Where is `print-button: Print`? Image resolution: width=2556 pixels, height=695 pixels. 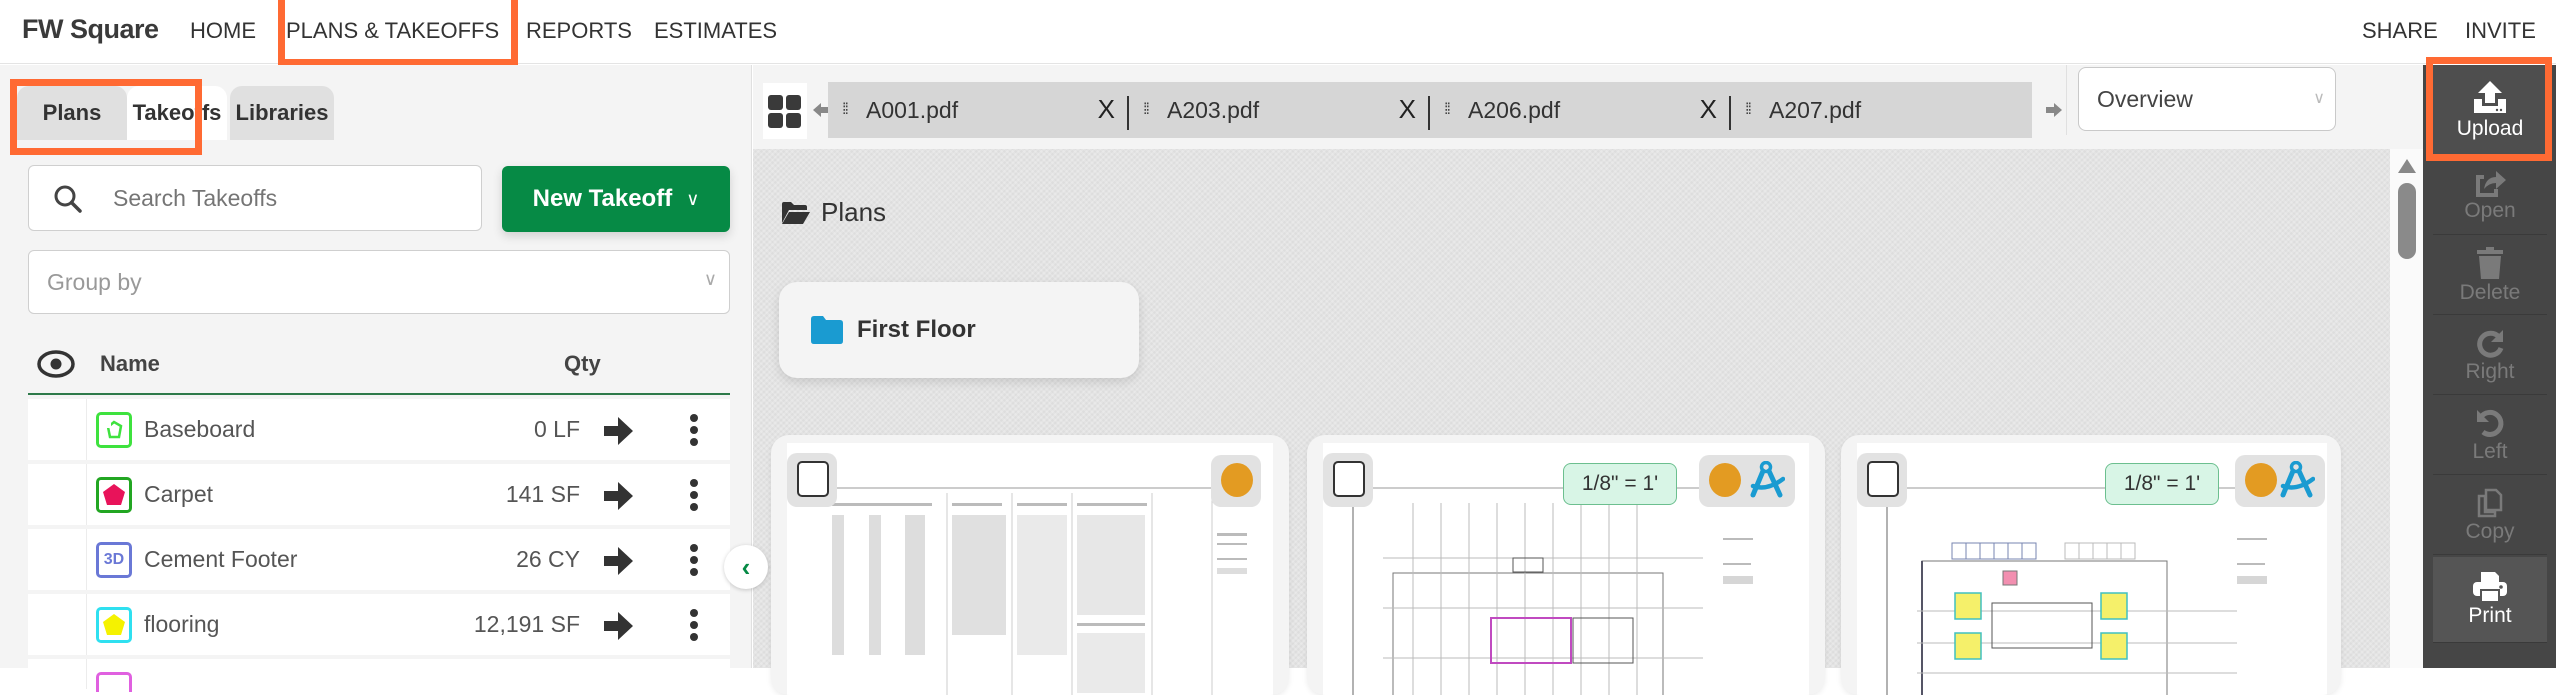
print-button: Print is located at coordinates (2490, 600).